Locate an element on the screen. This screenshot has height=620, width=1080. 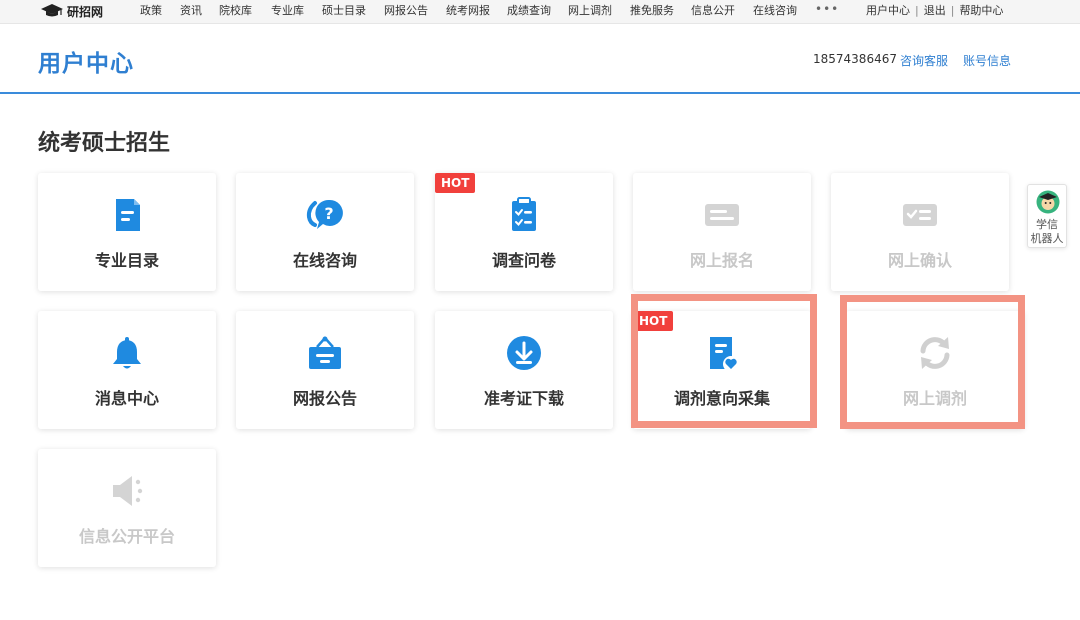
card-online-consult: ? 在线咨询 is located at coordinates (325, 232).